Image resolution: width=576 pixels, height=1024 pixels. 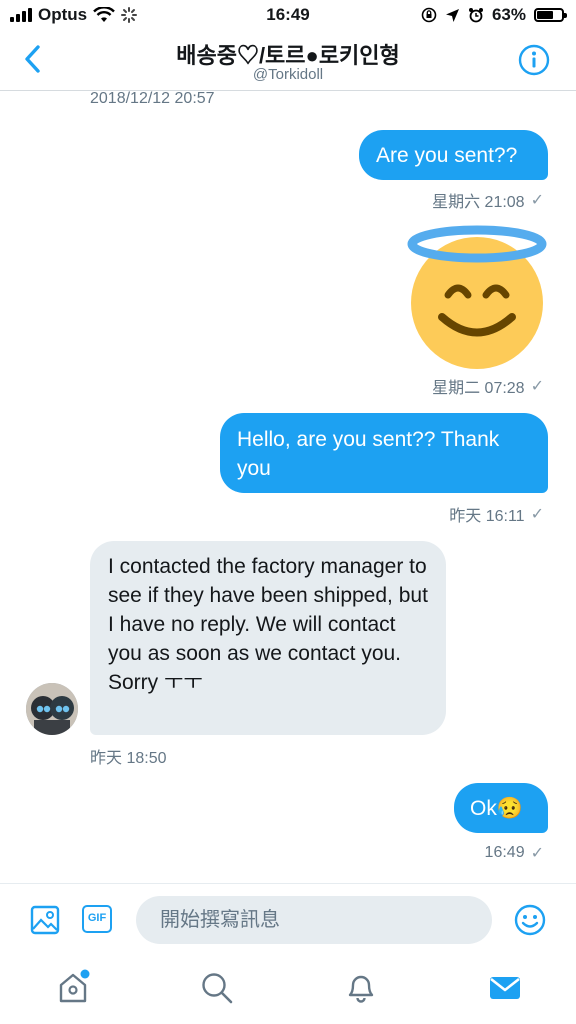 I want to click on message-timestamp: 2018/12/12 20:57, so click(x=152, y=98).